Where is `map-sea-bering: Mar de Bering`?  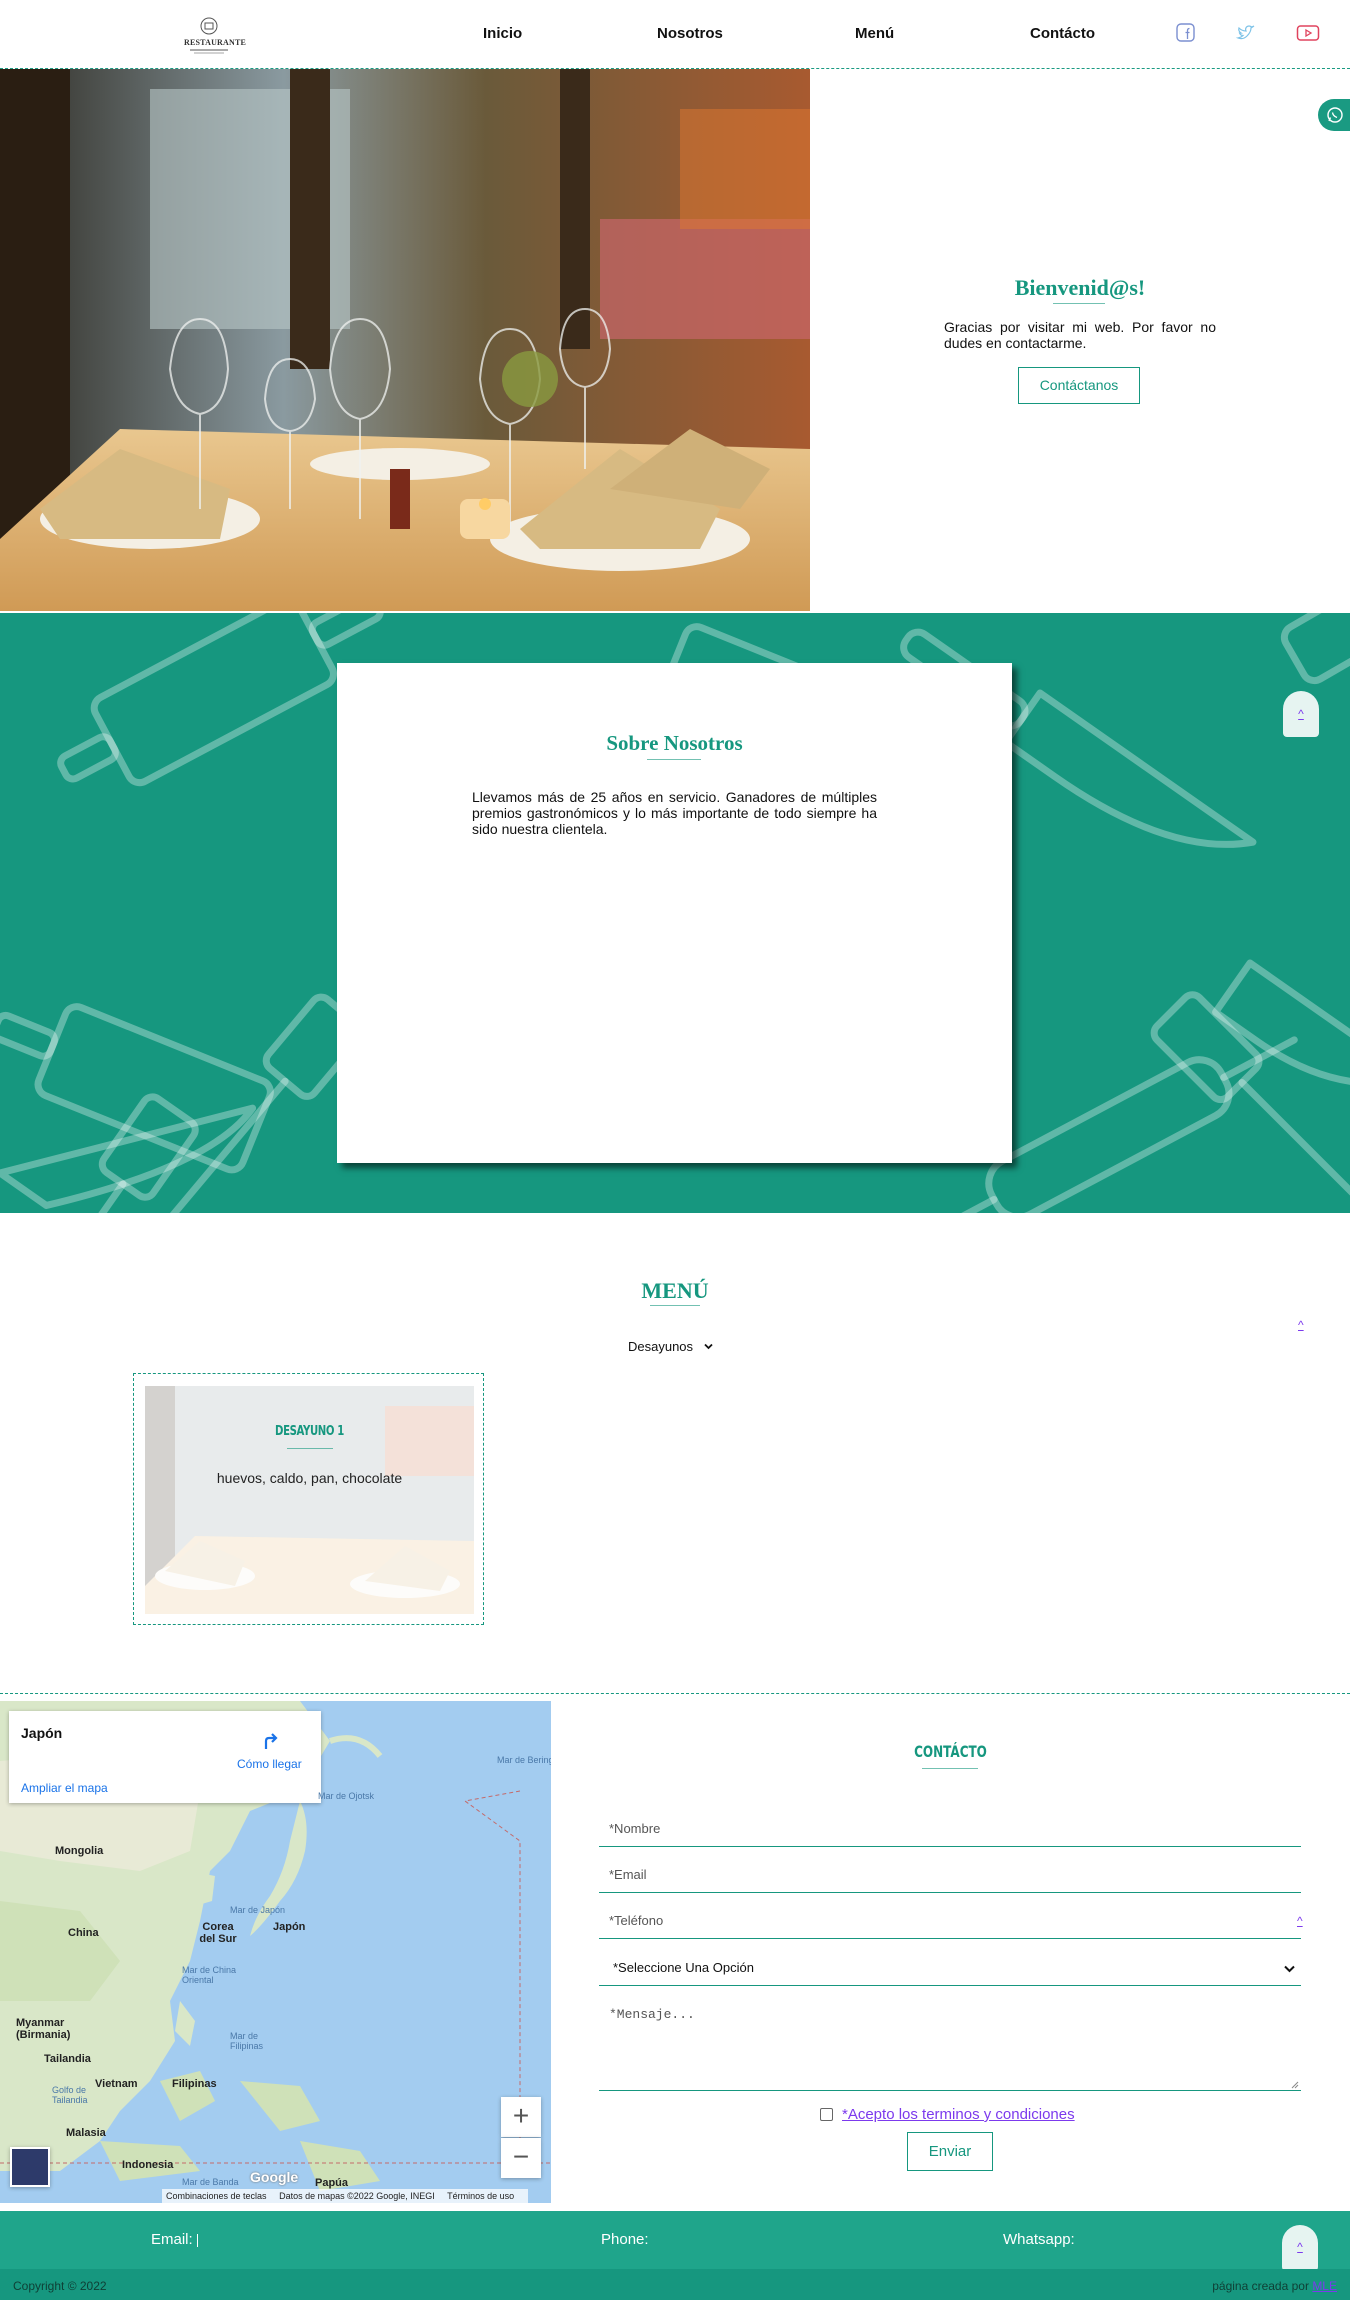 map-sea-bering: Mar de Bering is located at coordinates (524, 1760).